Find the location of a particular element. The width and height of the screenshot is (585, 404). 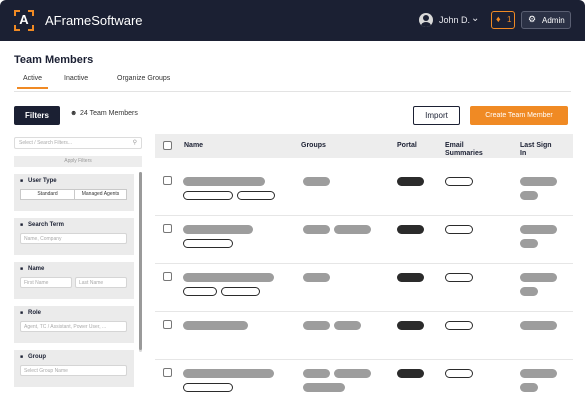

filter-title: Name is located at coordinates (36, 269).